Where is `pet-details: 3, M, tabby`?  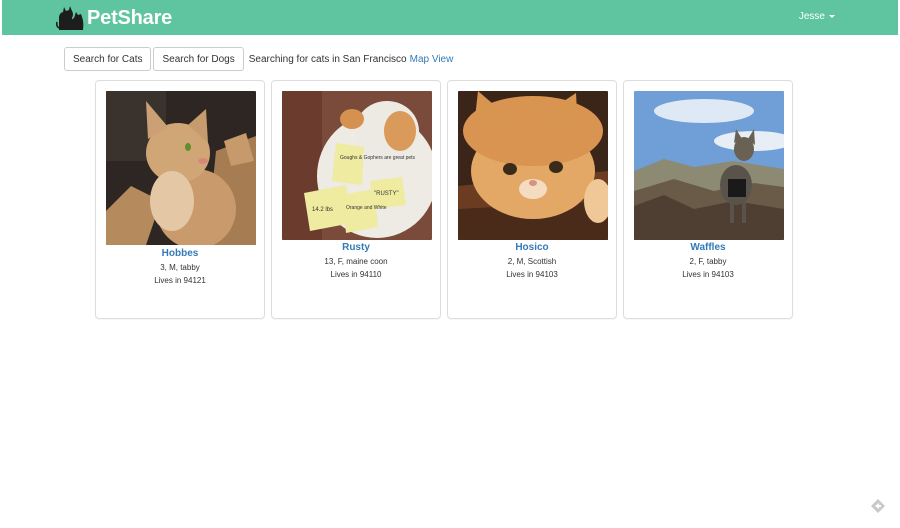 pet-details: 3, M, tabby is located at coordinates (180, 267).